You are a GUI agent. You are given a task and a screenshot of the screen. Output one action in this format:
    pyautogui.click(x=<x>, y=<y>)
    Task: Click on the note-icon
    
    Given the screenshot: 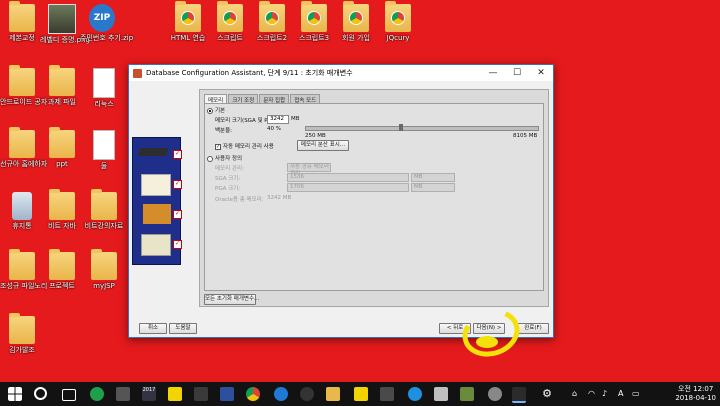 What is the action you would take?
    pyautogui.click(x=361, y=394)
    